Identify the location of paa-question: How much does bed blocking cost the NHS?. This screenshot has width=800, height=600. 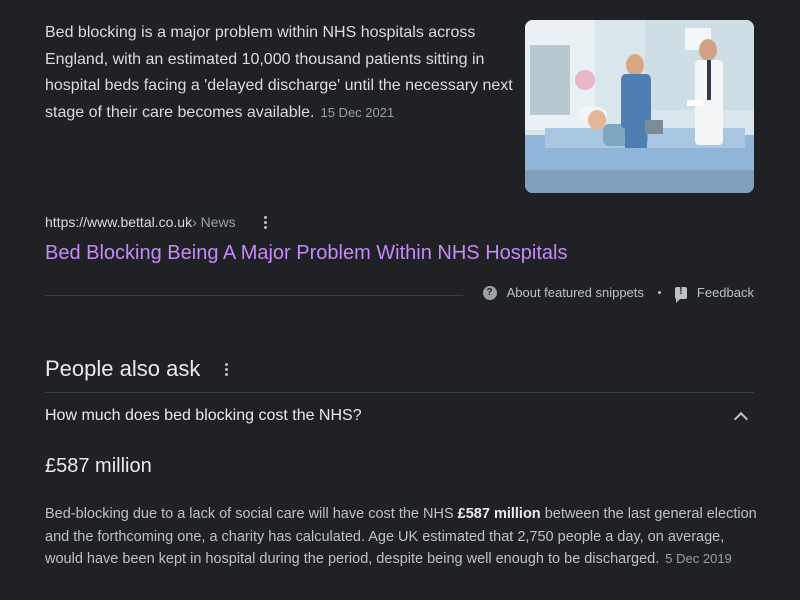
(203, 415).